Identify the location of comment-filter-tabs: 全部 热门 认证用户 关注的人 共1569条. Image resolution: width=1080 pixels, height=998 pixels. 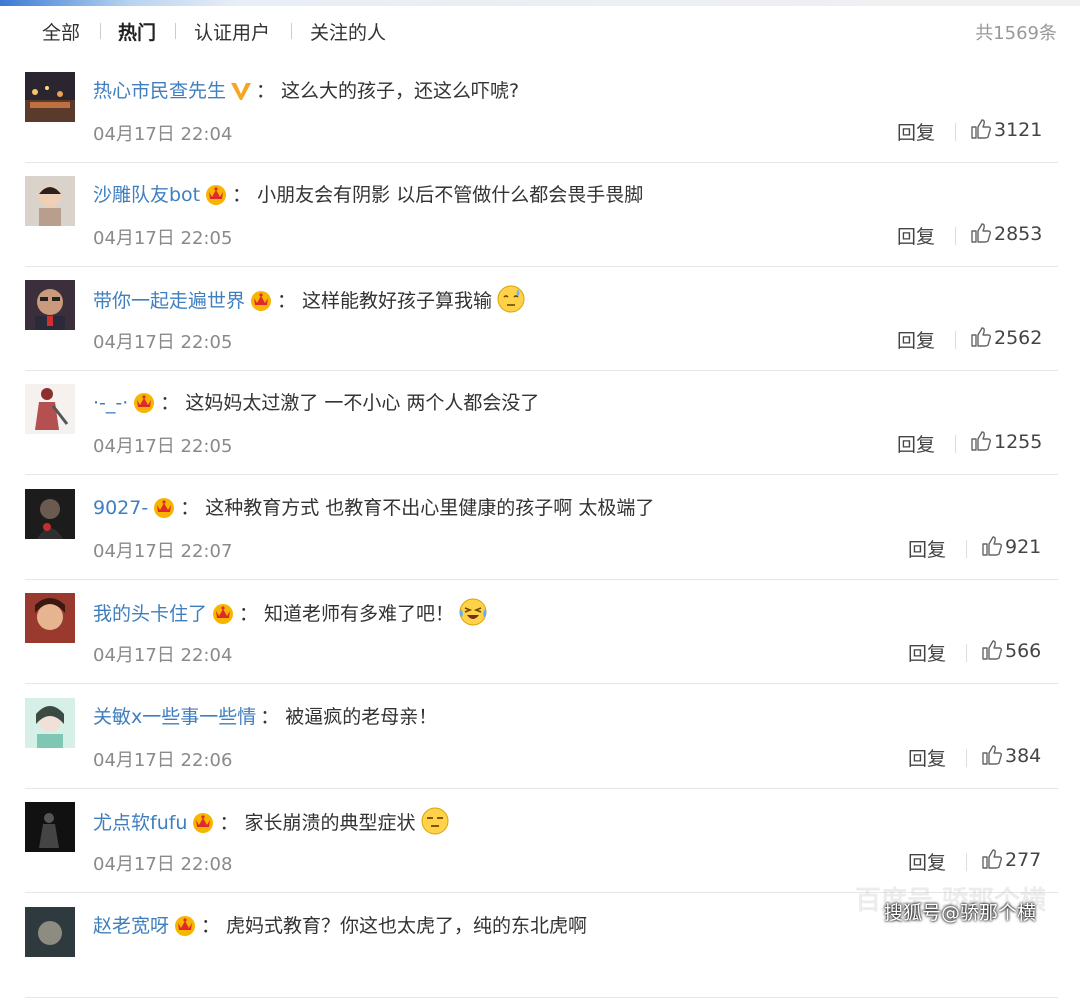
(540, 31).